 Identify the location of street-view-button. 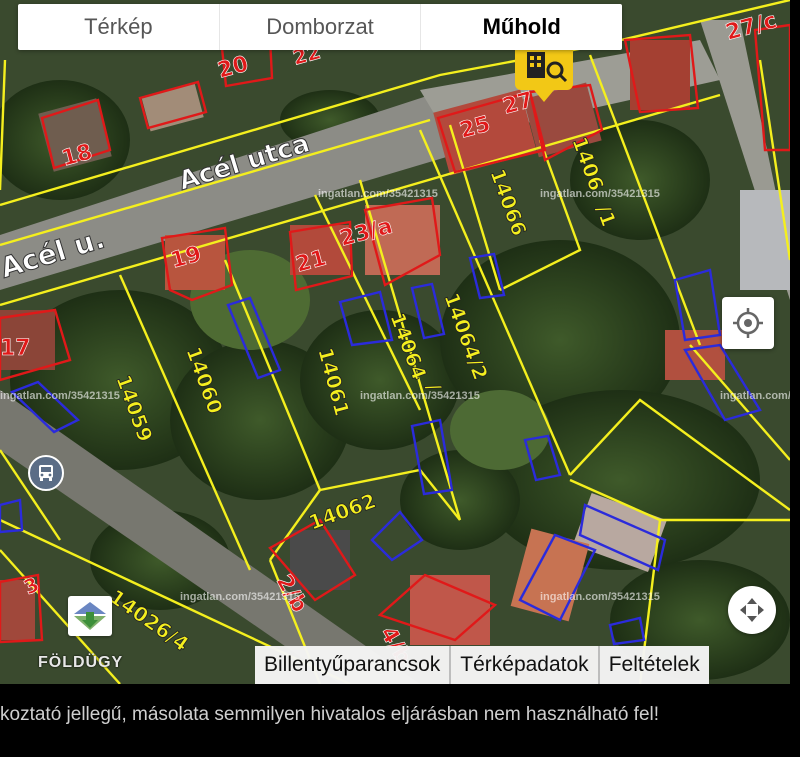
(90, 616).